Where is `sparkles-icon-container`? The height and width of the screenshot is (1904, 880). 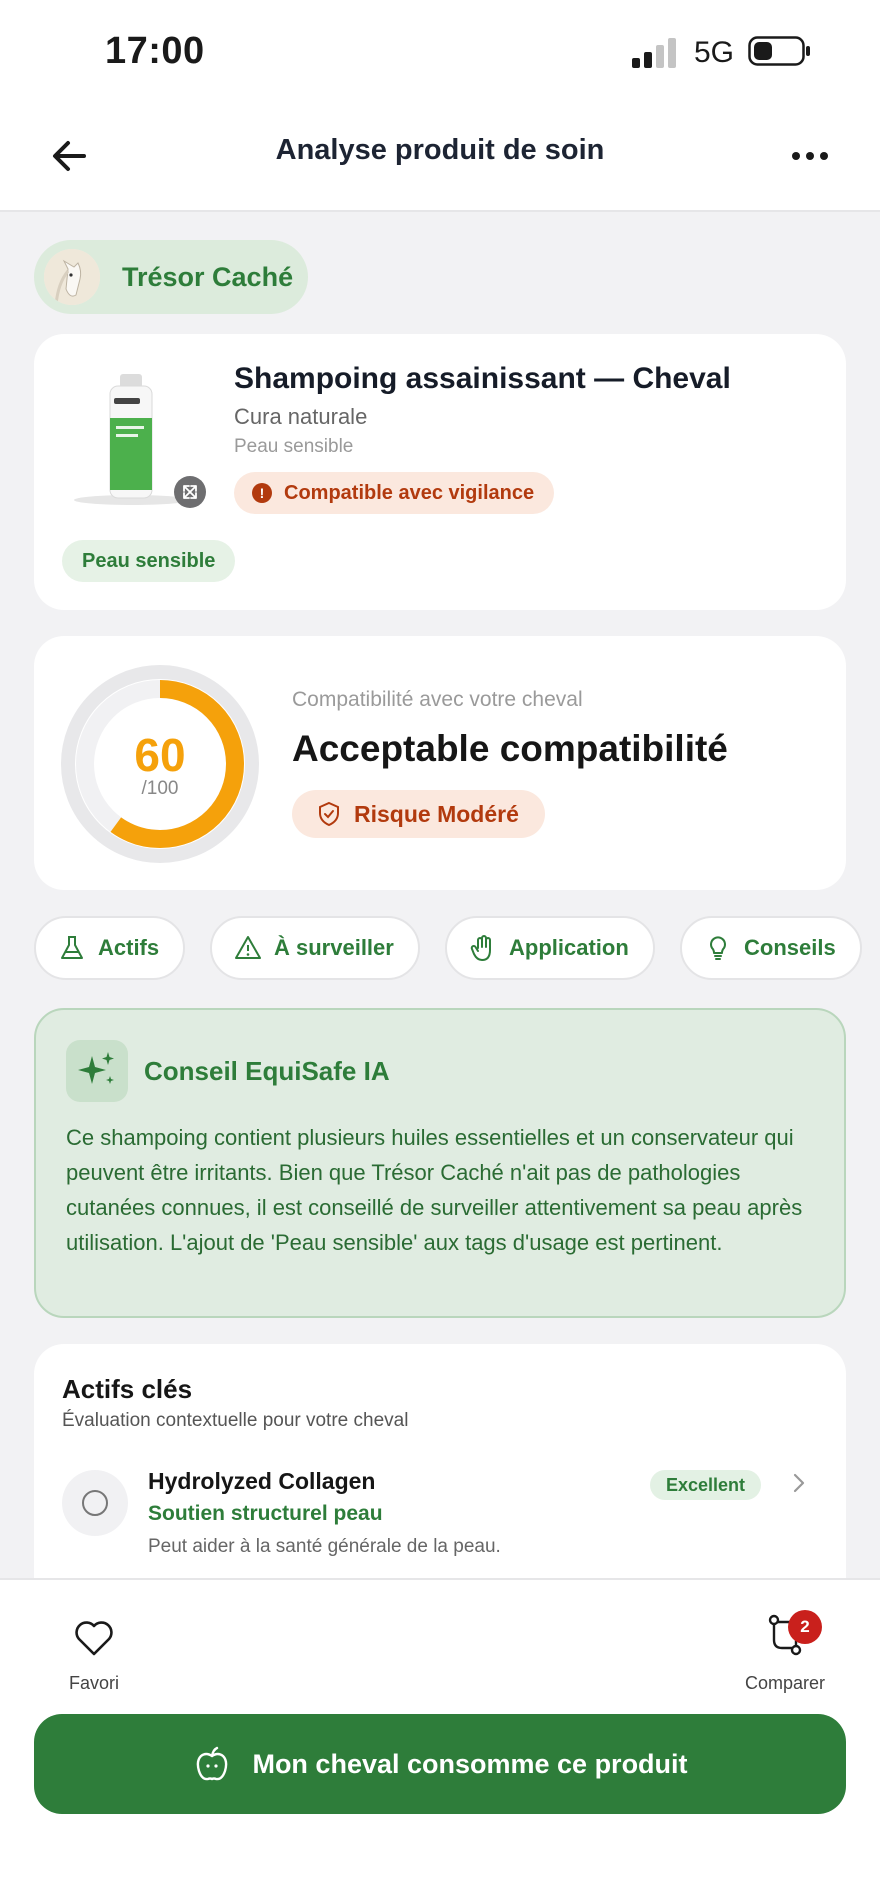
sparkles-icon-container is located at coordinates (97, 1071).